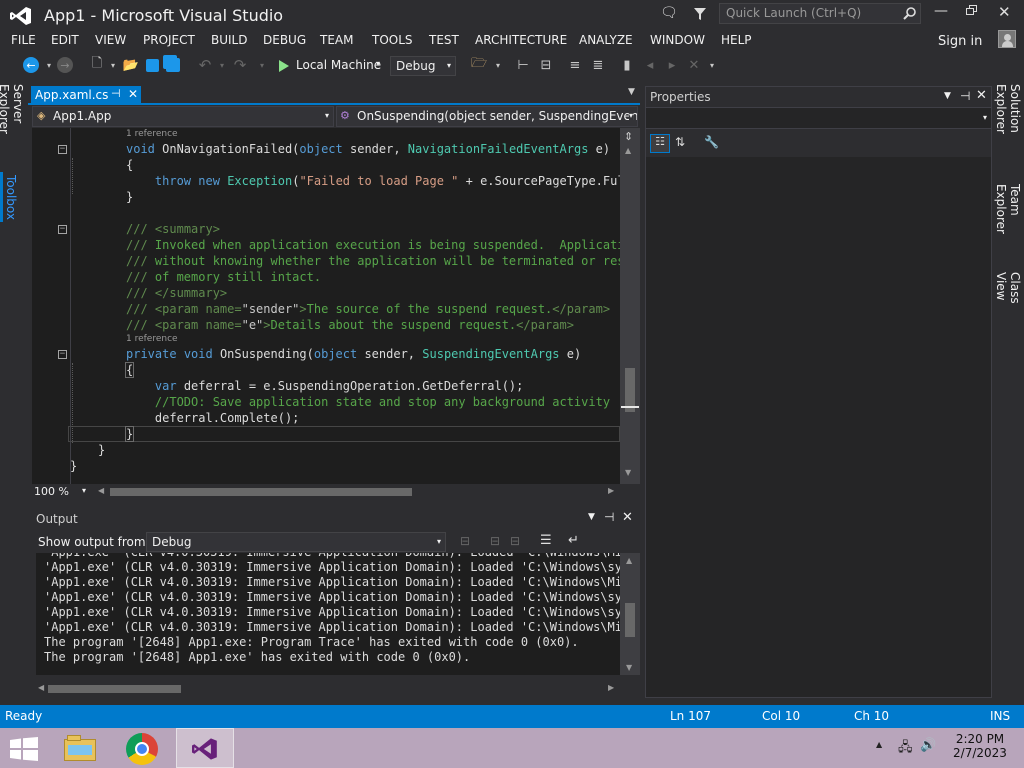 Image resolution: width=1024 pixels, height=768 pixels. What do you see at coordinates (142, 749) in the screenshot?
I see `chrome-icon` at bounding box center [142, 749].